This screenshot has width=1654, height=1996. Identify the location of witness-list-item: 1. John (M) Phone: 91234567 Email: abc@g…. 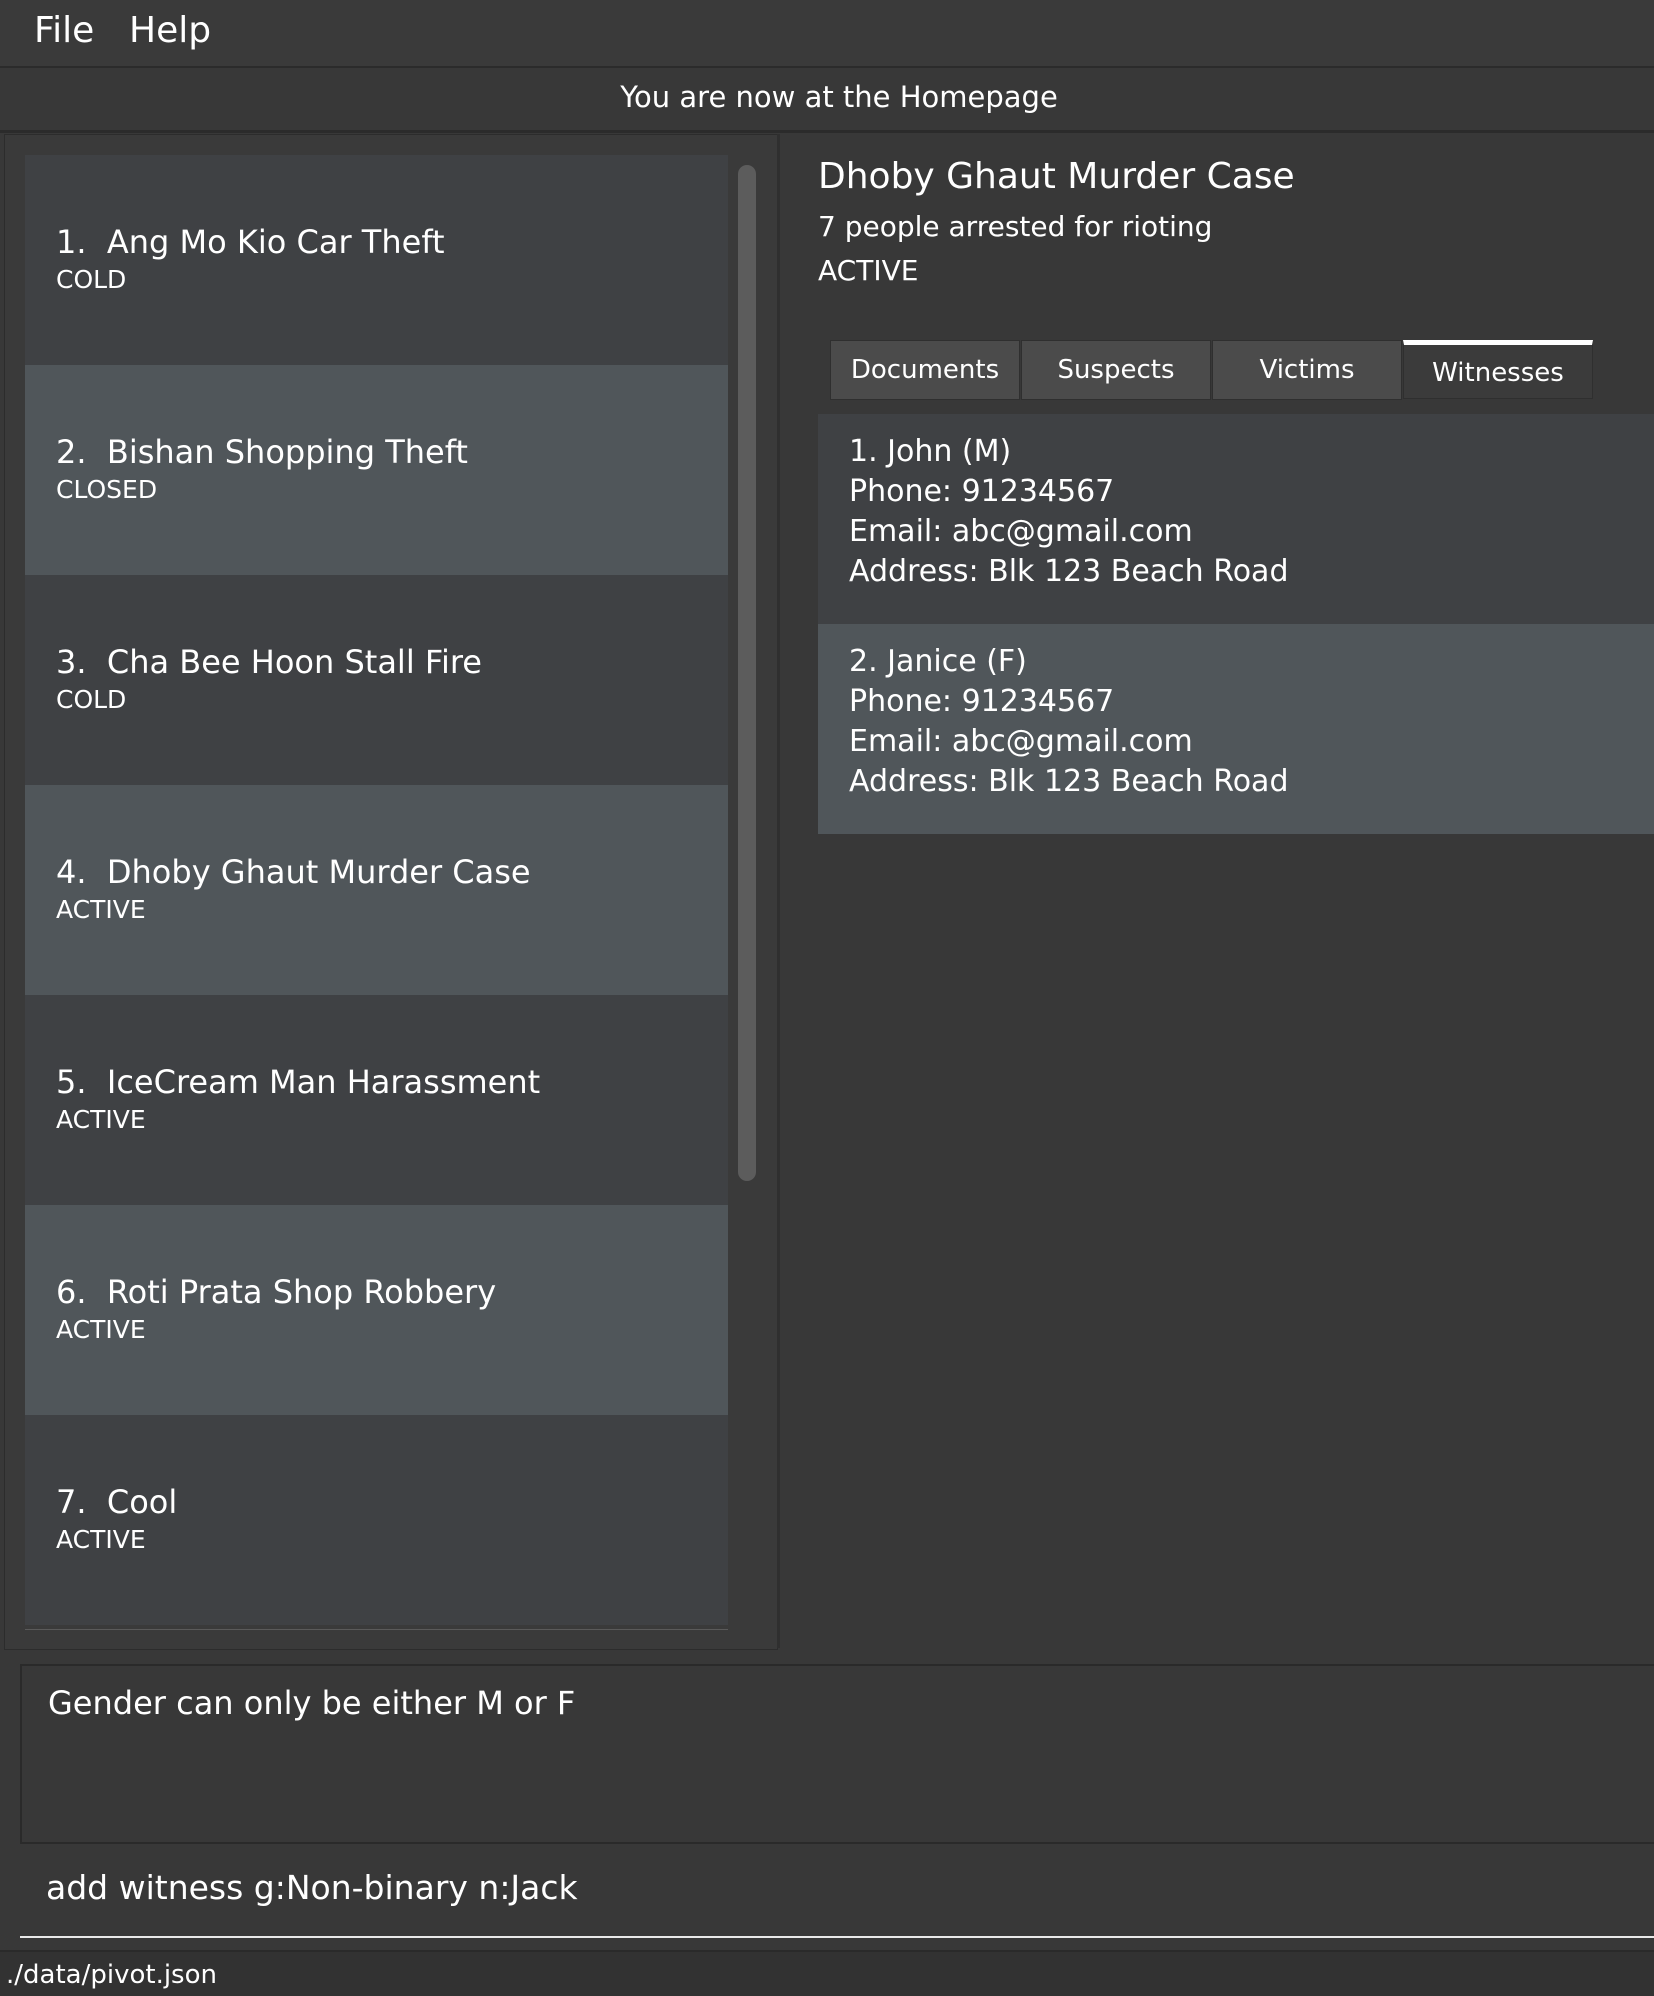
(1236, 519).